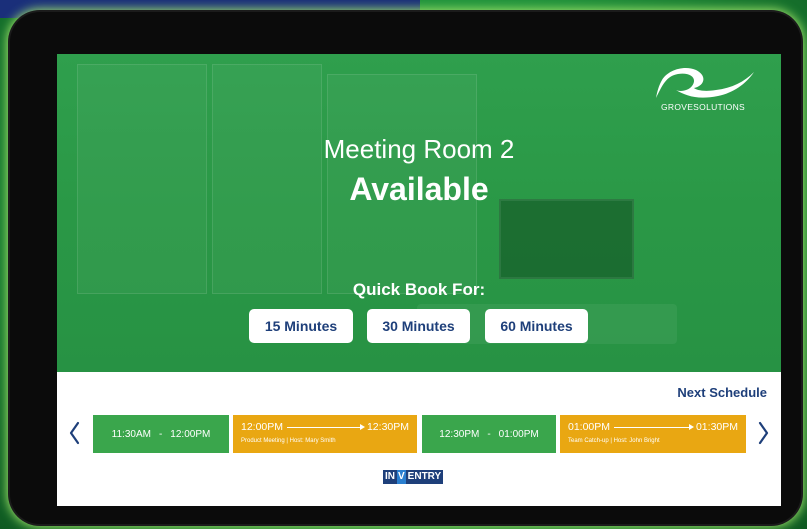 The image size is (807, 529). What do you see at coordinates (312, 441) in the screenshot?
I see `slot-host: Host: Mary Smith` at bounding box center [312, 441].